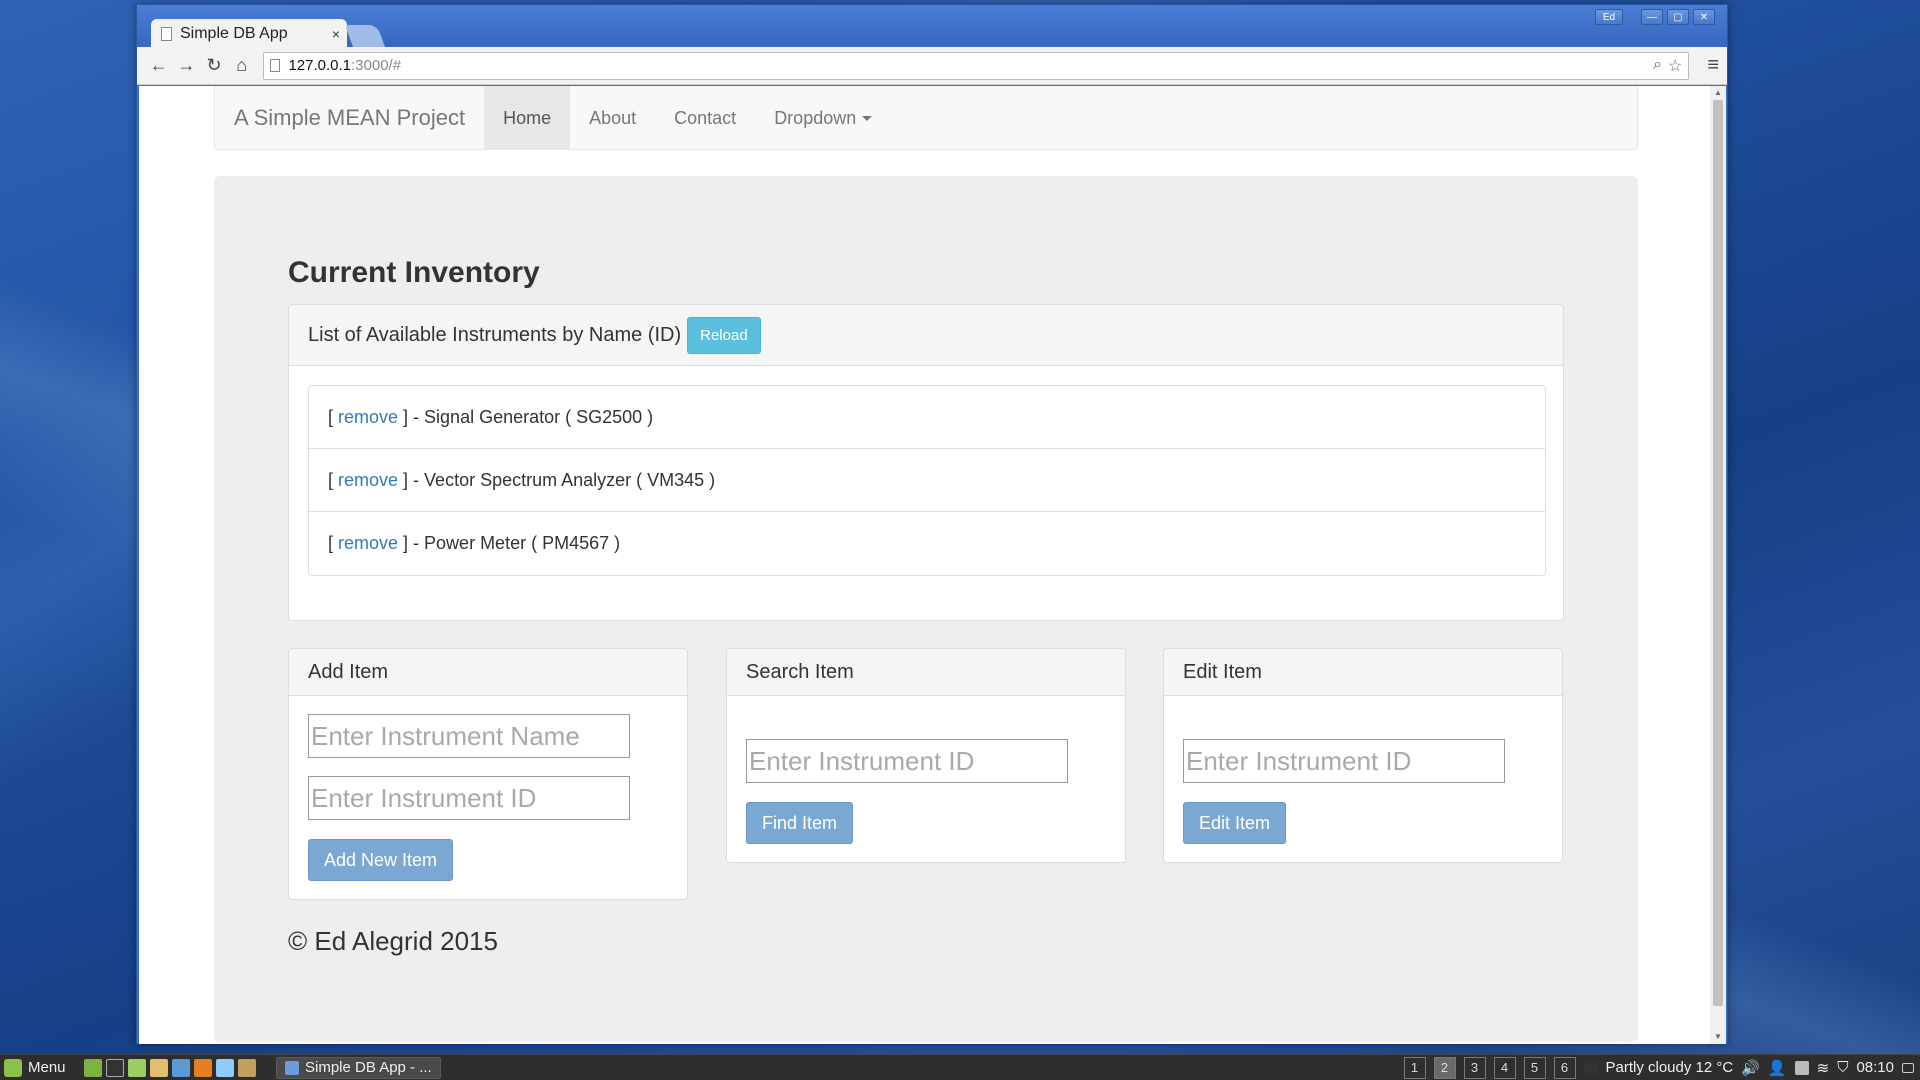 This screenshot has height=1080, width=1920. Describe the element at coordinates (1344, 761) in the screenshot. I see `edit-id-input` at that location.